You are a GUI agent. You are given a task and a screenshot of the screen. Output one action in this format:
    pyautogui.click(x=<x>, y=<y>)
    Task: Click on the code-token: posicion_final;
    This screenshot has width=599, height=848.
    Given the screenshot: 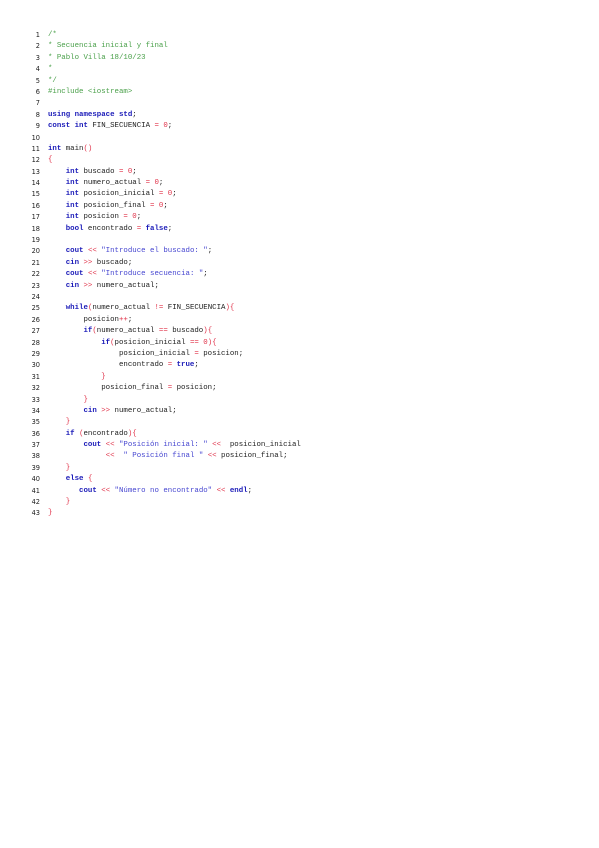 What is the action you would take?
    pyautogui.click(x=252, y=456)
    